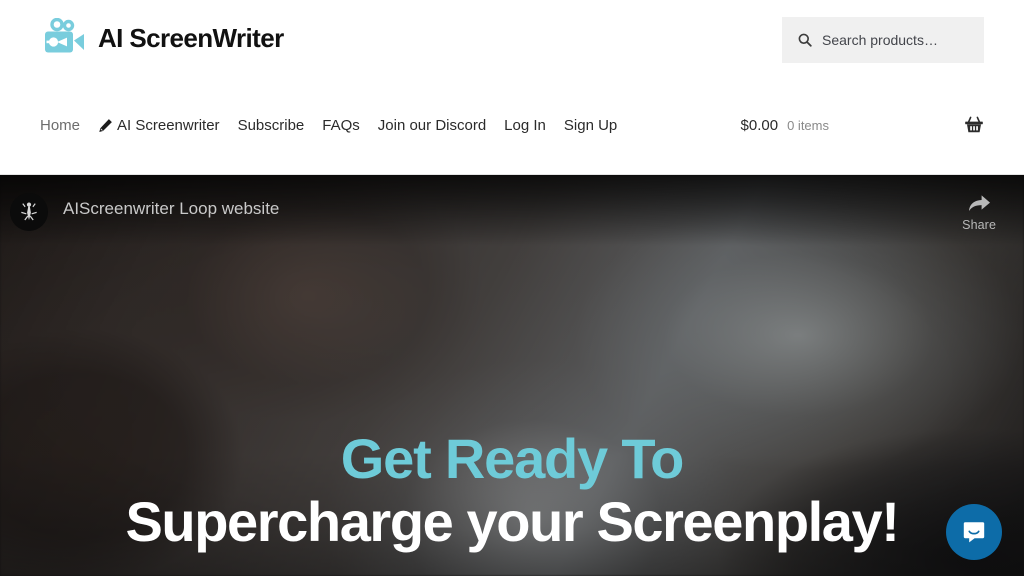 This screenshot has width=1024, height=576. I want to click on nav-item-sign-up: Sign Up, so click(599, 125).